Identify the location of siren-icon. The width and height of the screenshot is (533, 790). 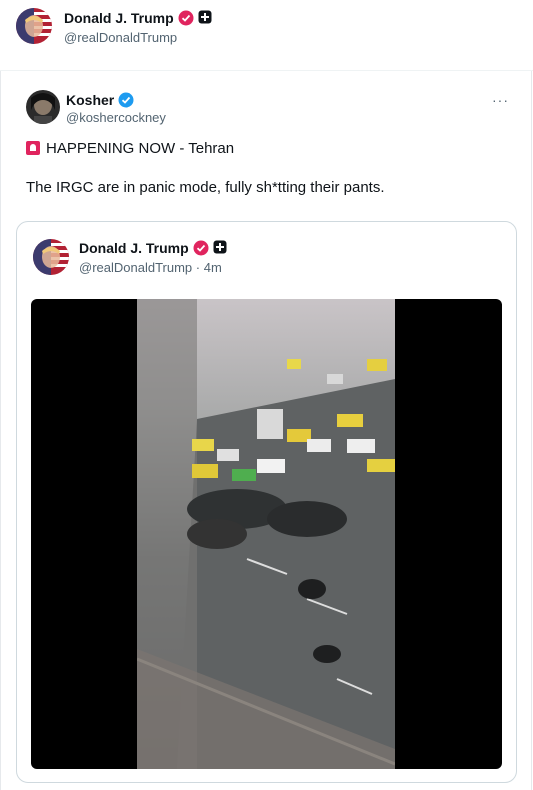
(33, 148).